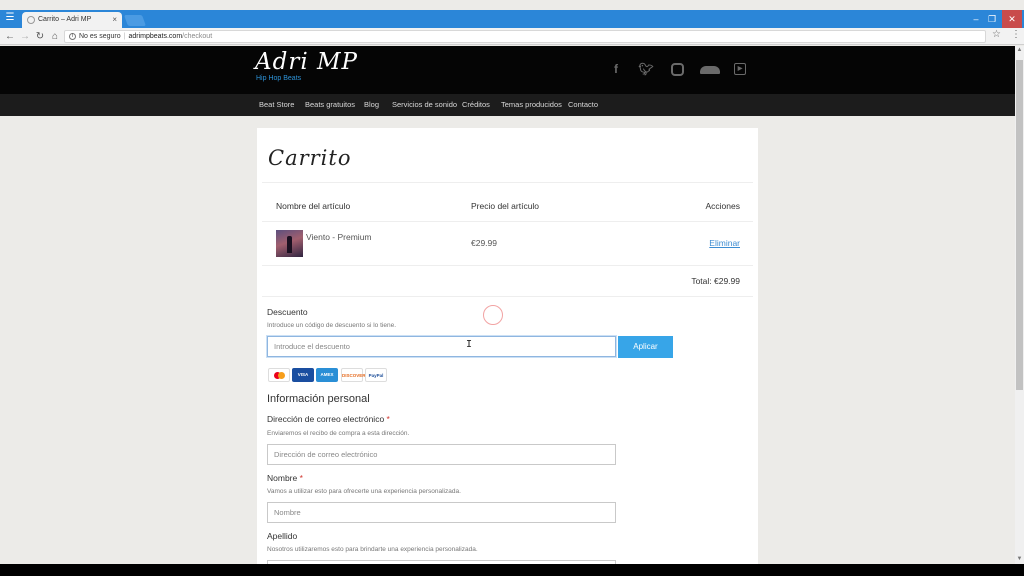 Image resolution: width=1024 pixels, height=576 pixels. I want to click on item-name: Viento - Premium, so click(339, 237).